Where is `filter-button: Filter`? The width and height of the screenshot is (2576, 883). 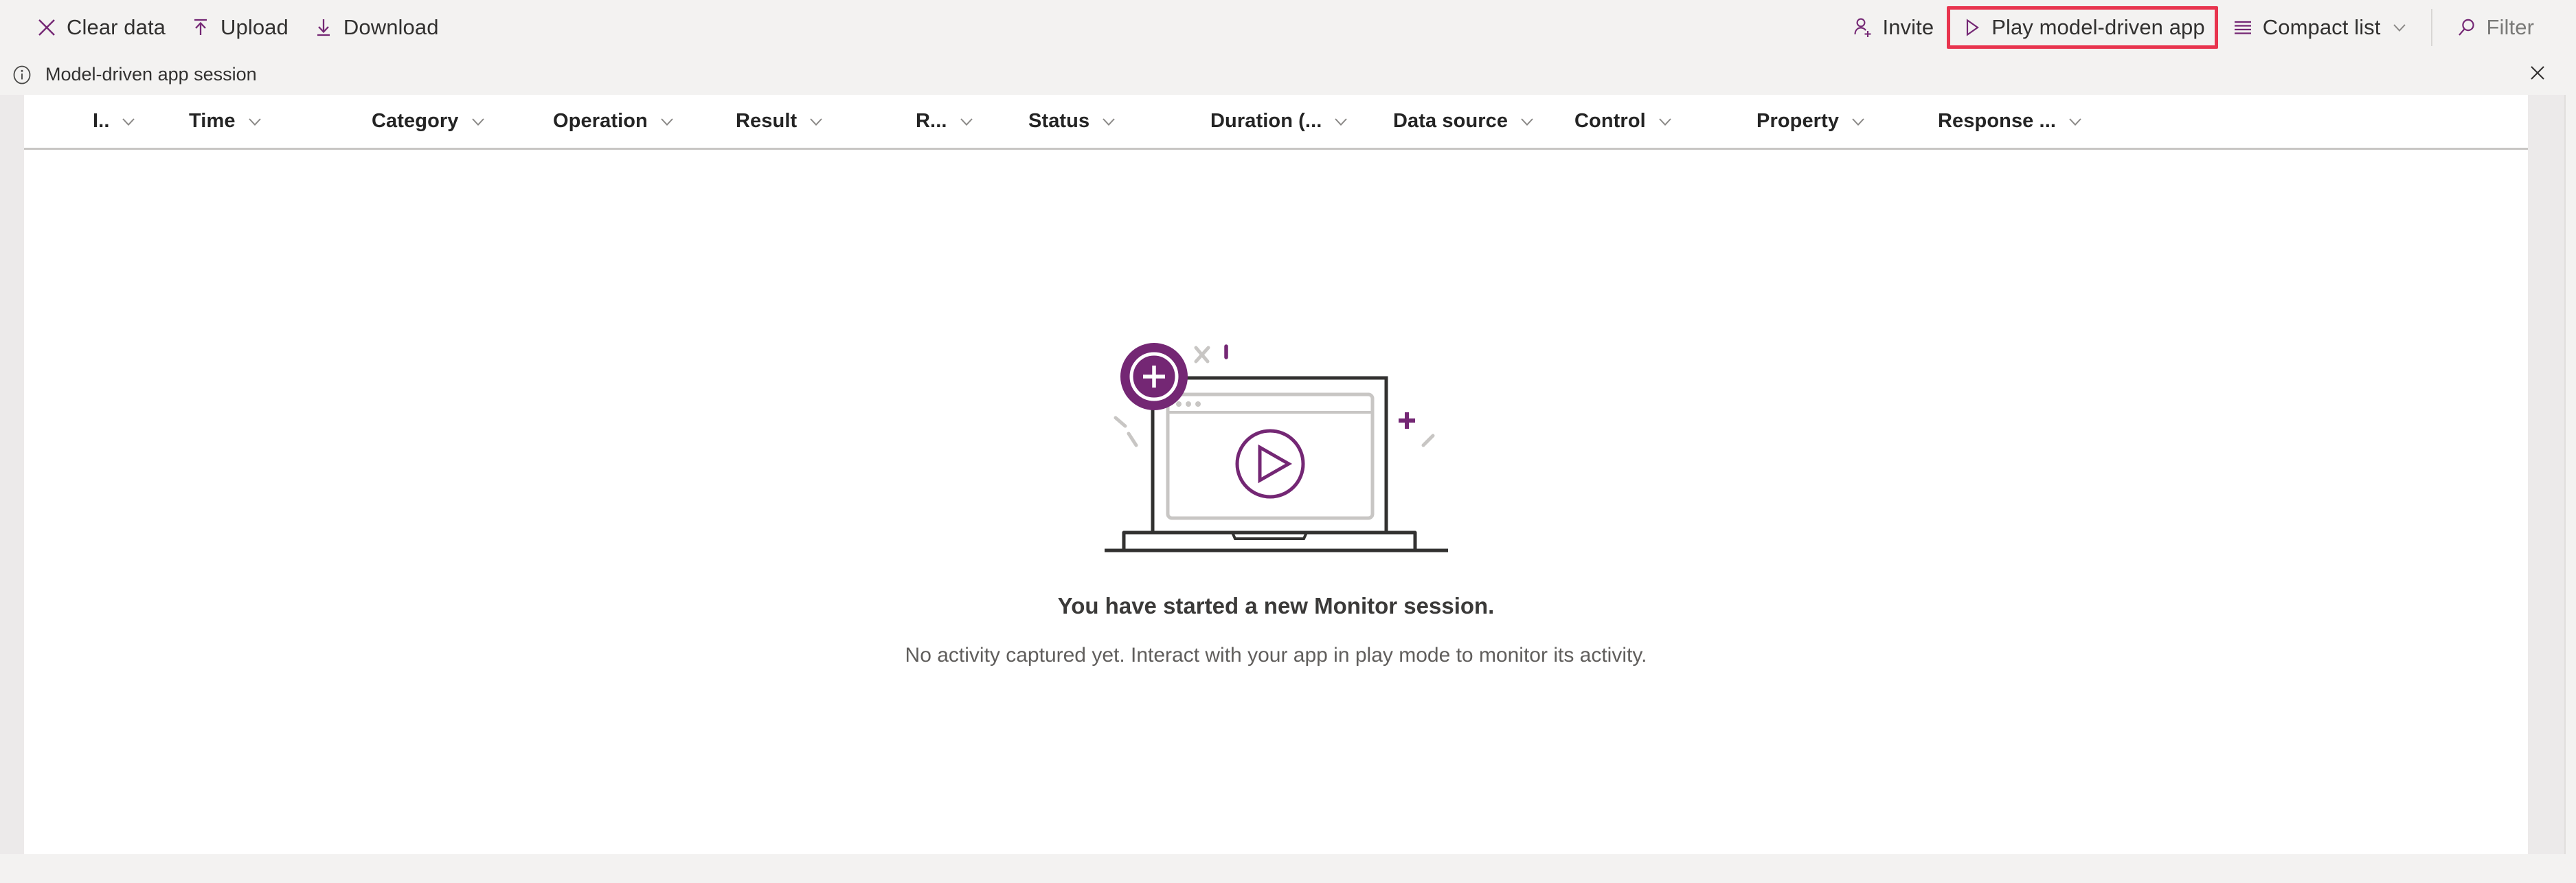
filter-button: Filter is located at coordinates (2494, 27).